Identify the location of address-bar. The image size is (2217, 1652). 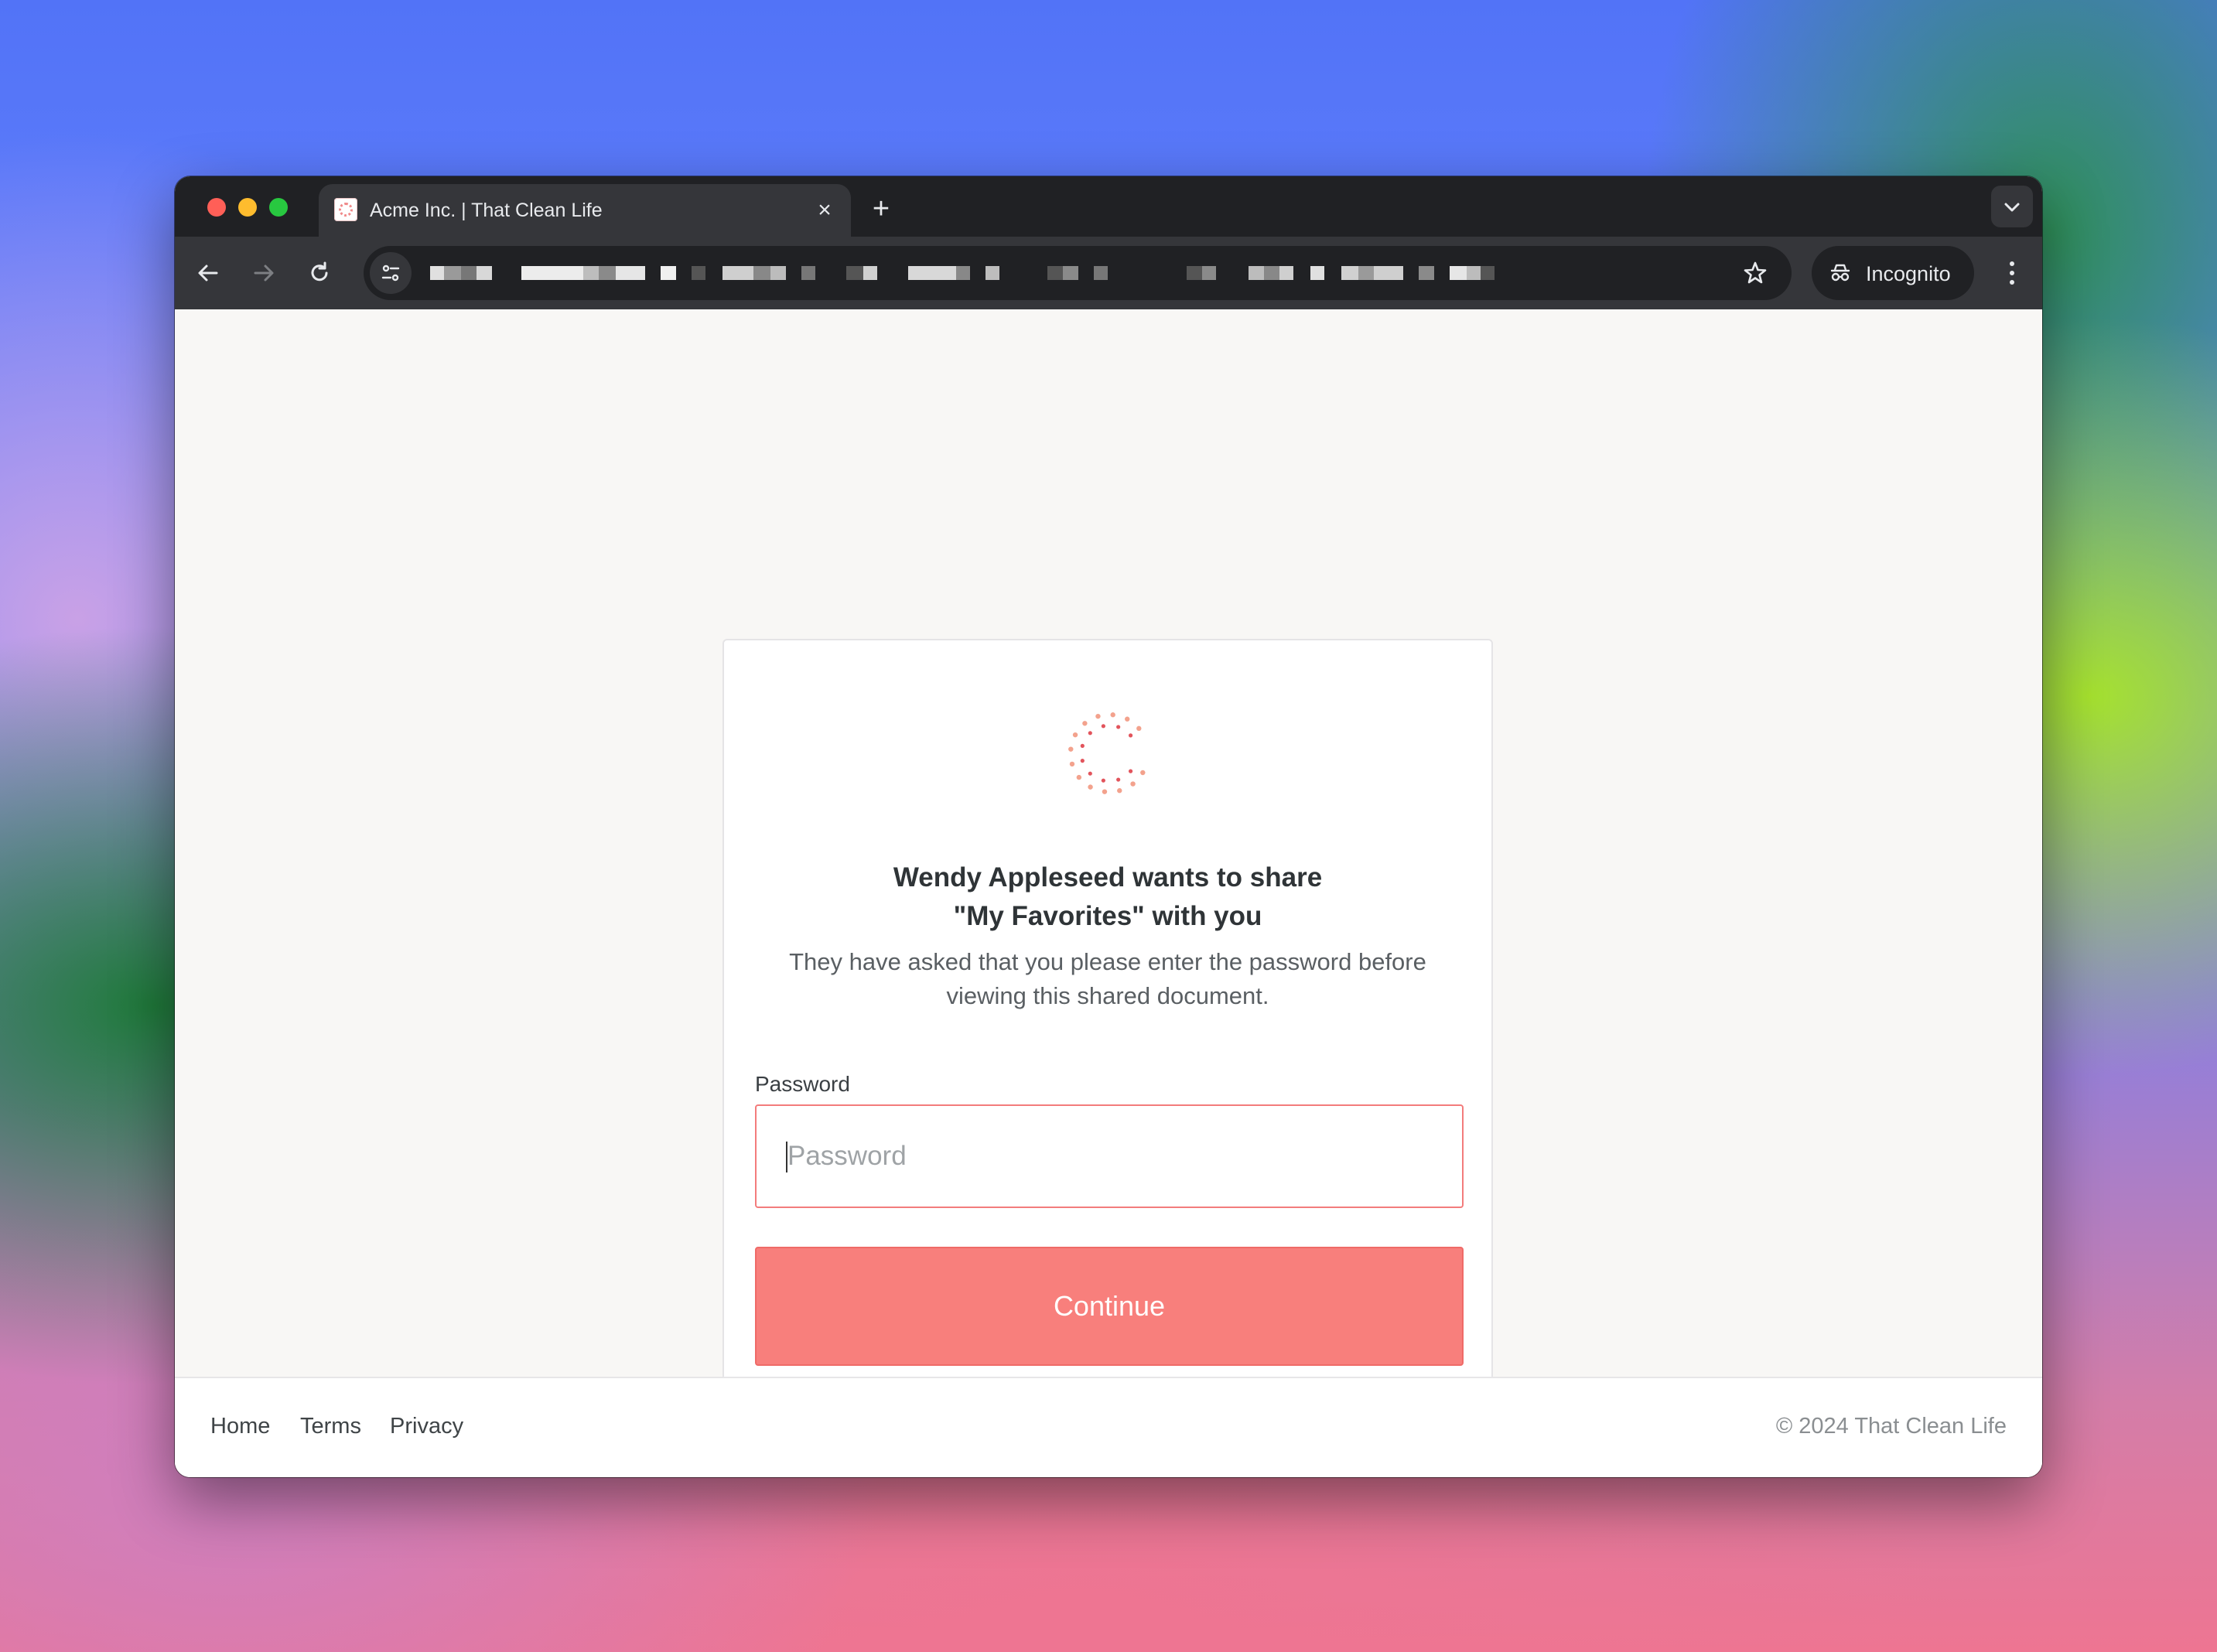
(1078, 273).